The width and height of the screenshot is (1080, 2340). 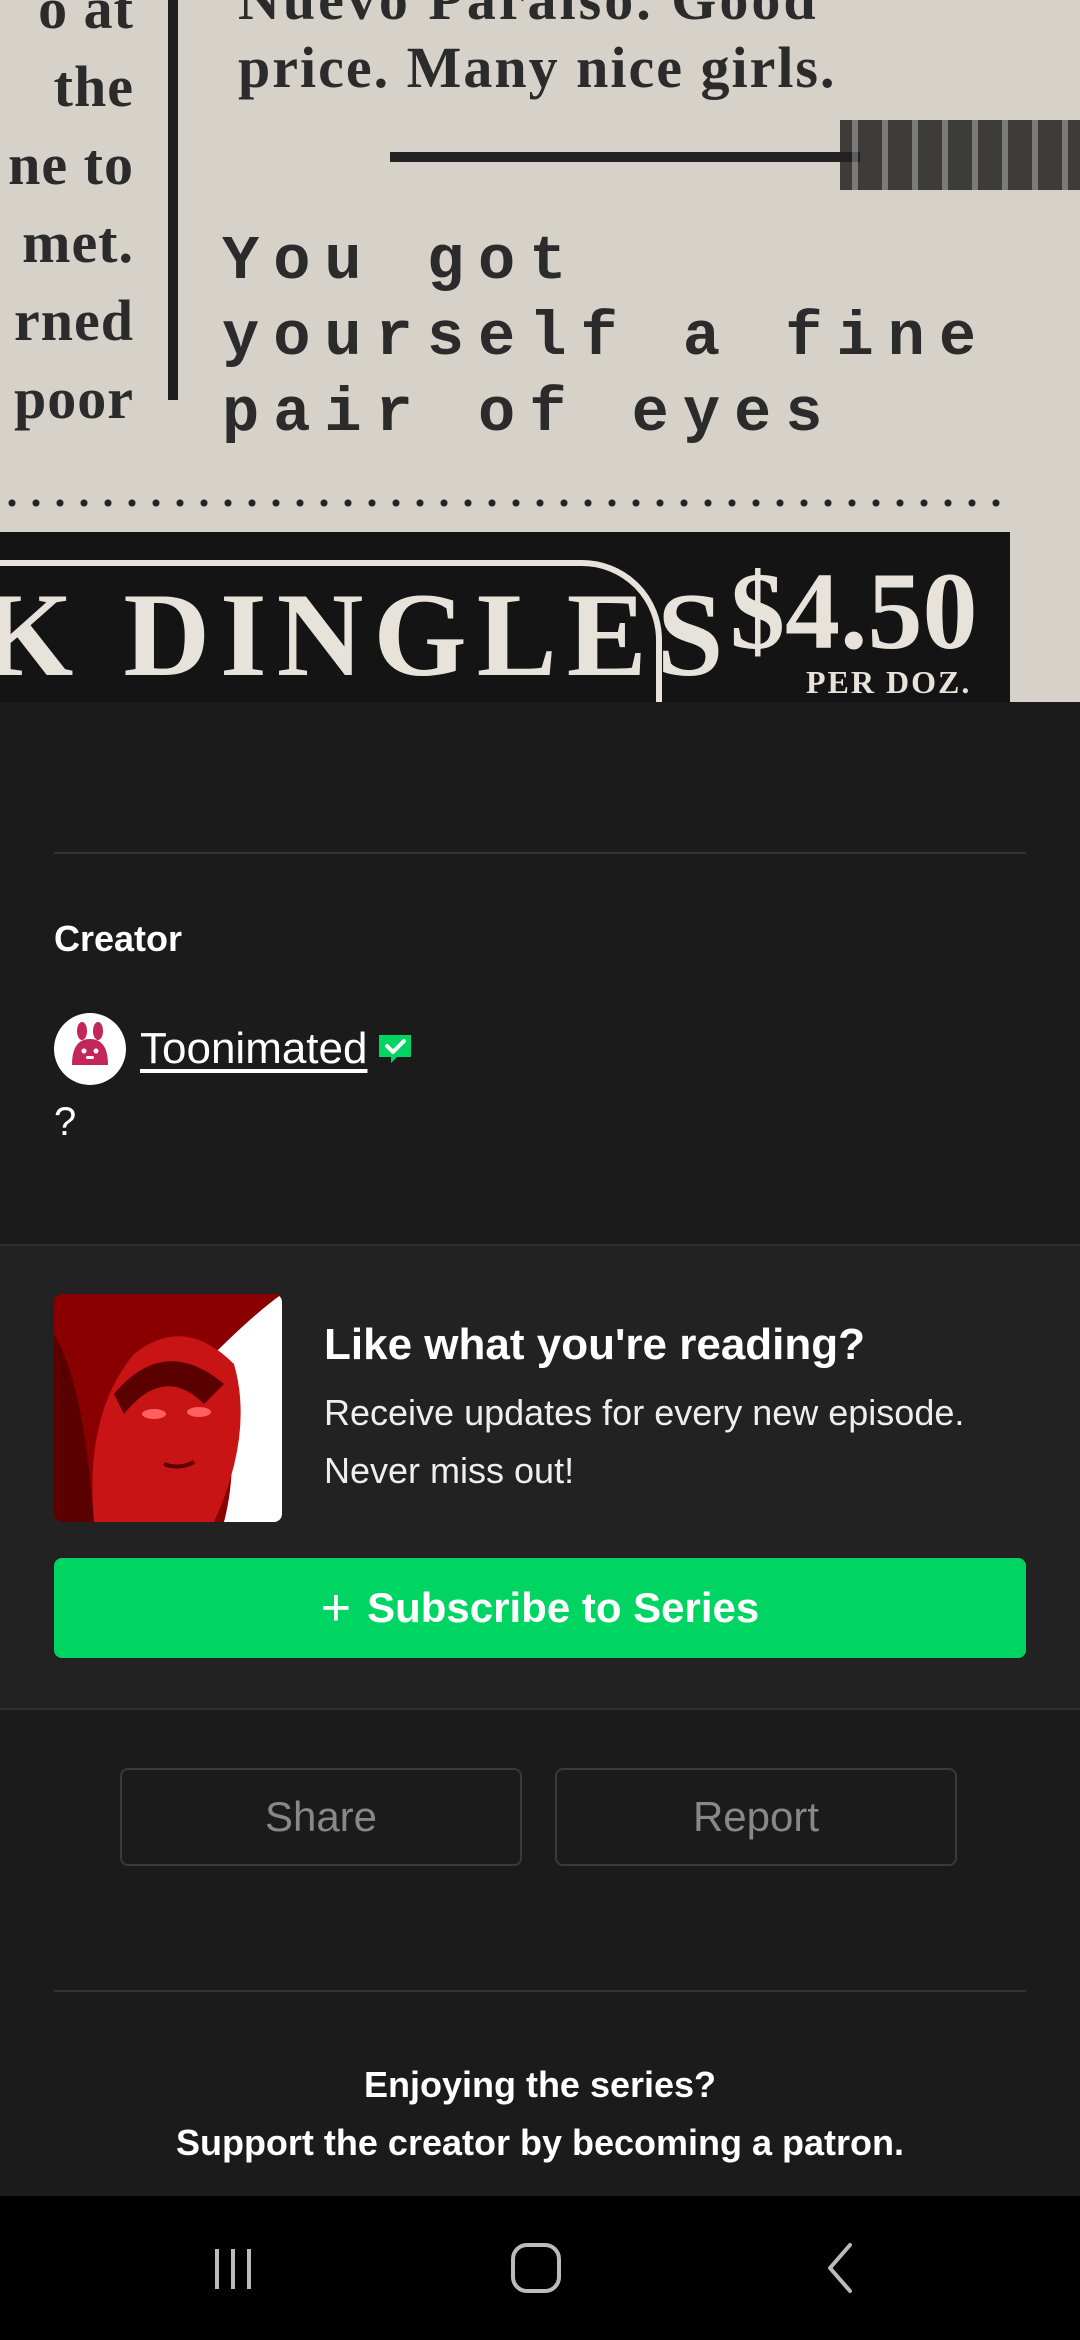 I want to click on comic-column-rule, so click(x=173, y=200).